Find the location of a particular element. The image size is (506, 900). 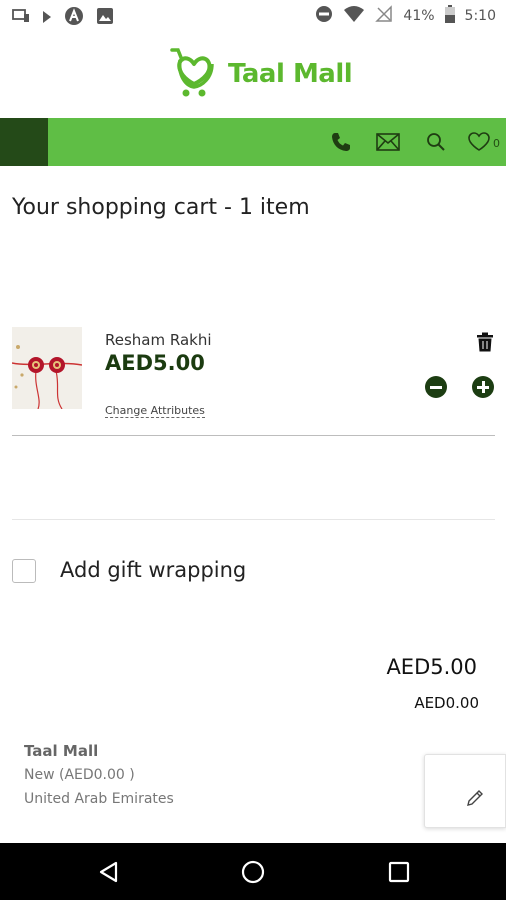

no-signal-icon is located at coordinates (384, 16).